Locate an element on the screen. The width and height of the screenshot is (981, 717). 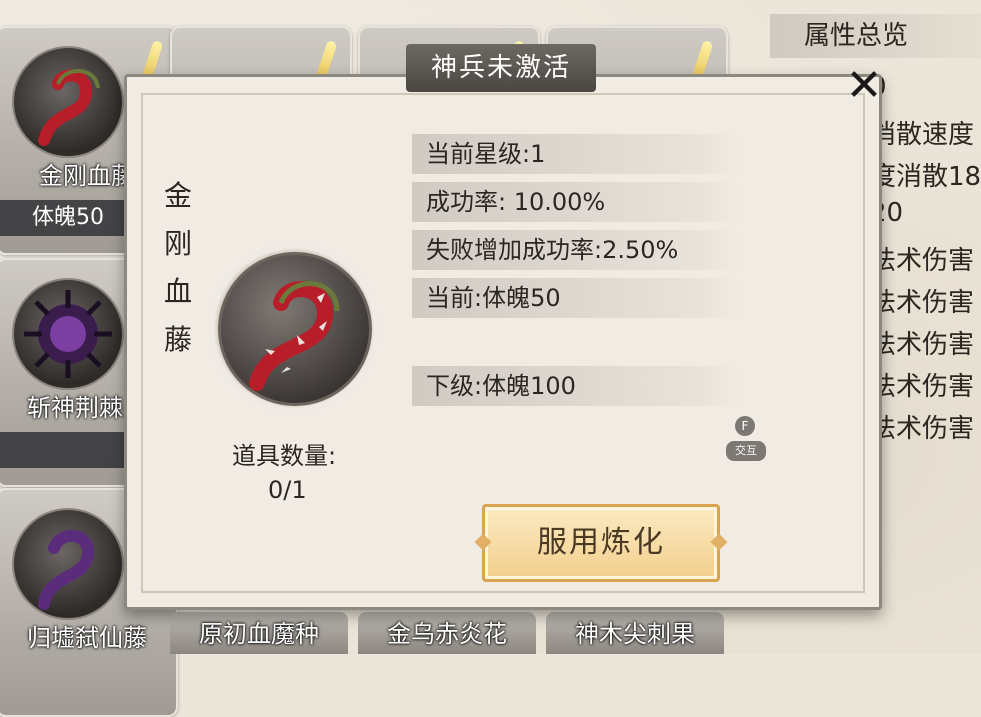
interact-key-badge: F is located at coordinates (745, 426).